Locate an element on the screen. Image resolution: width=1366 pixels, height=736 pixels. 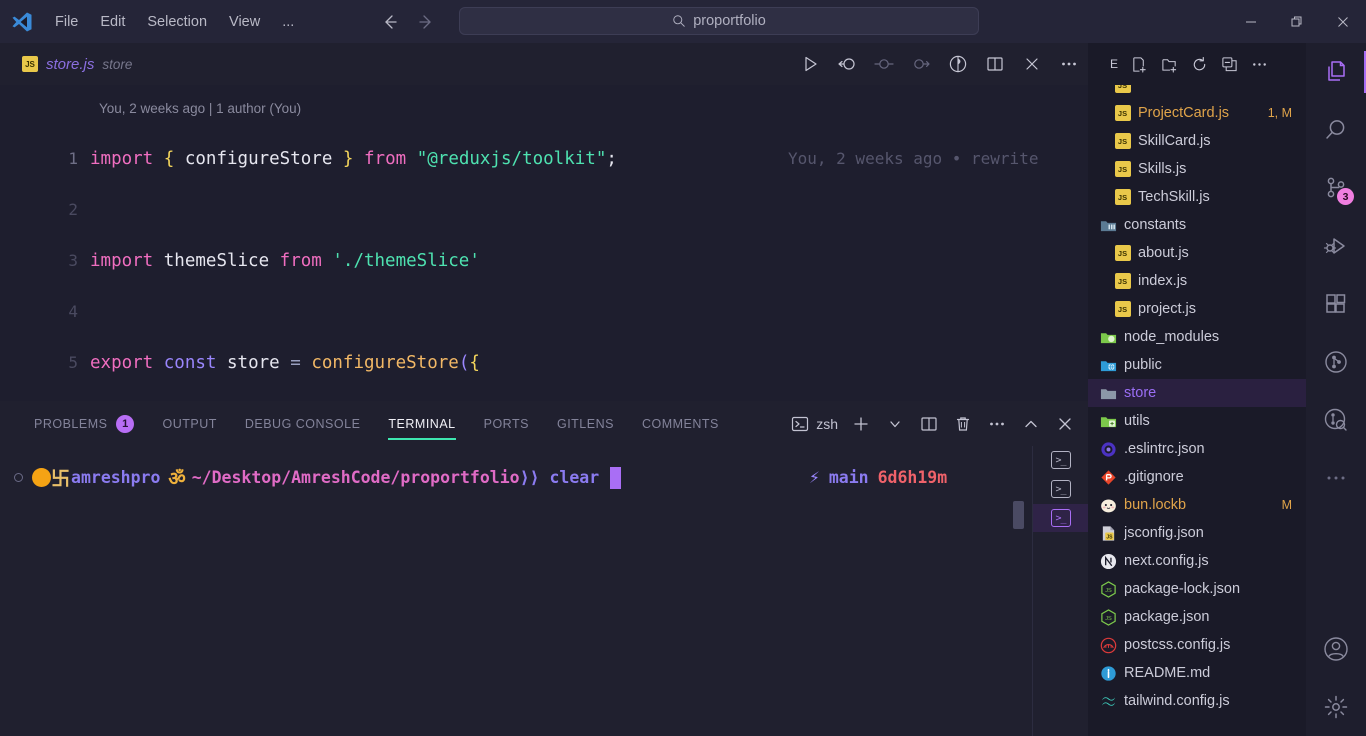
file-tree-item: postcss.config.js is located at coordinates (1197, 645).